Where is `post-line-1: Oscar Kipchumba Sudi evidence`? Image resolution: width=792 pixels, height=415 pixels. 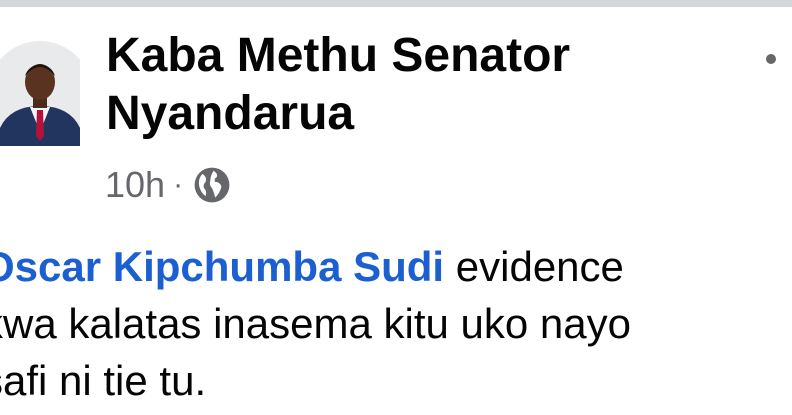 post-line-1: Oscar Kipchumba Sudi evidence is located at coordinates (396, 266).